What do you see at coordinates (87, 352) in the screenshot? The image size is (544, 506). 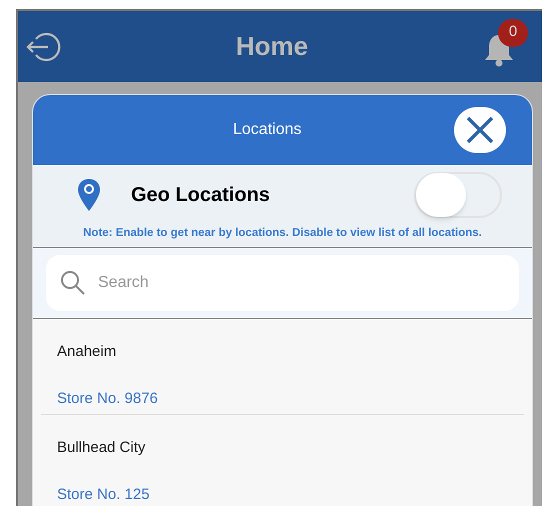 I see `city-name: Anaheim` at bounding box center [87, 352].